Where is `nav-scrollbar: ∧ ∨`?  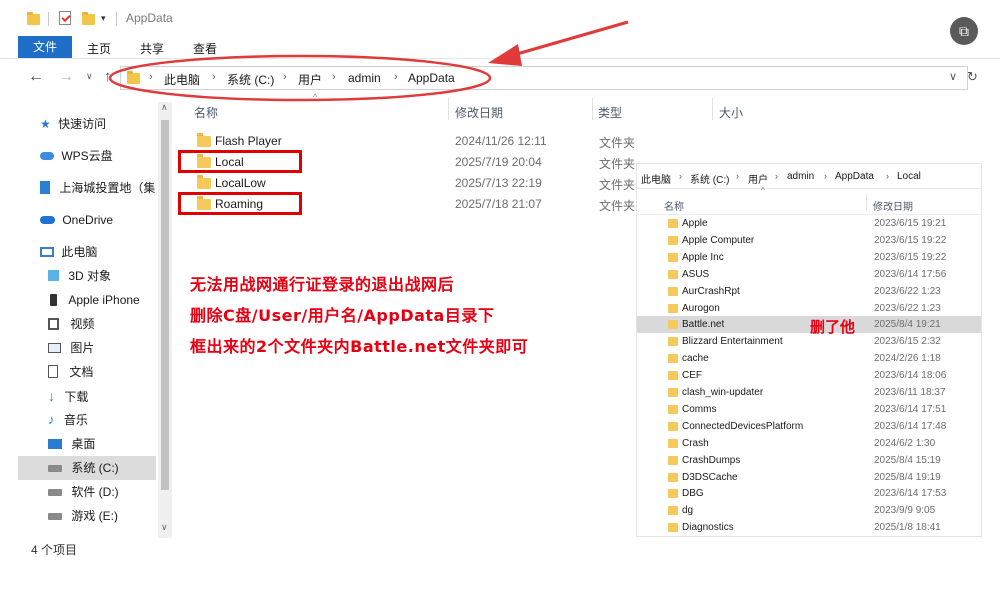 nav-scrollbar: ∧ ∨ is located at coordinates (165, 320).